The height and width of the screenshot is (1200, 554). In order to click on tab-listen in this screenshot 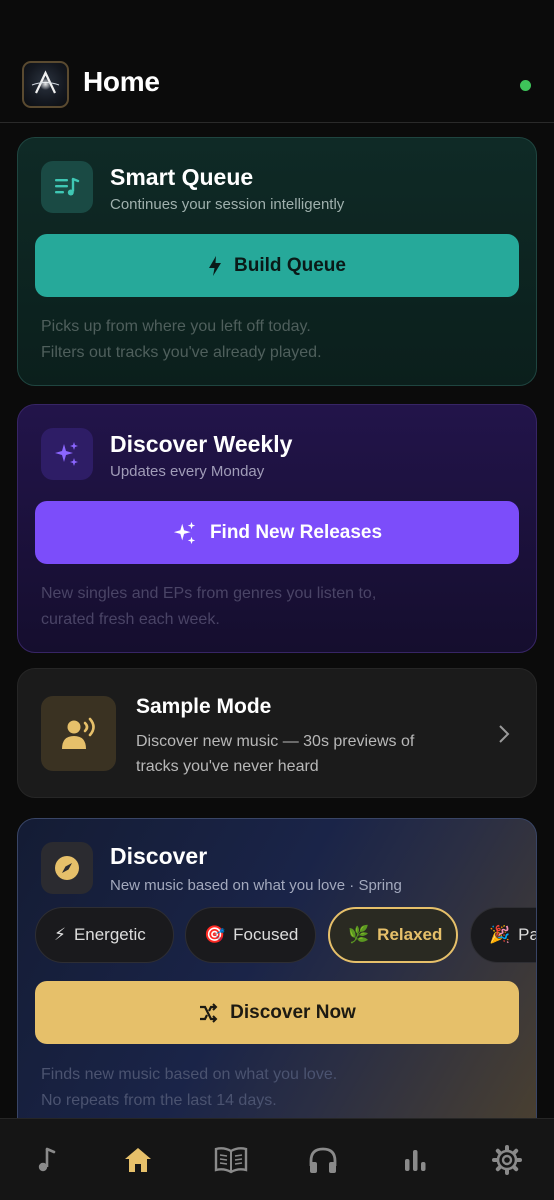, I will do `click(323, 1159)`.